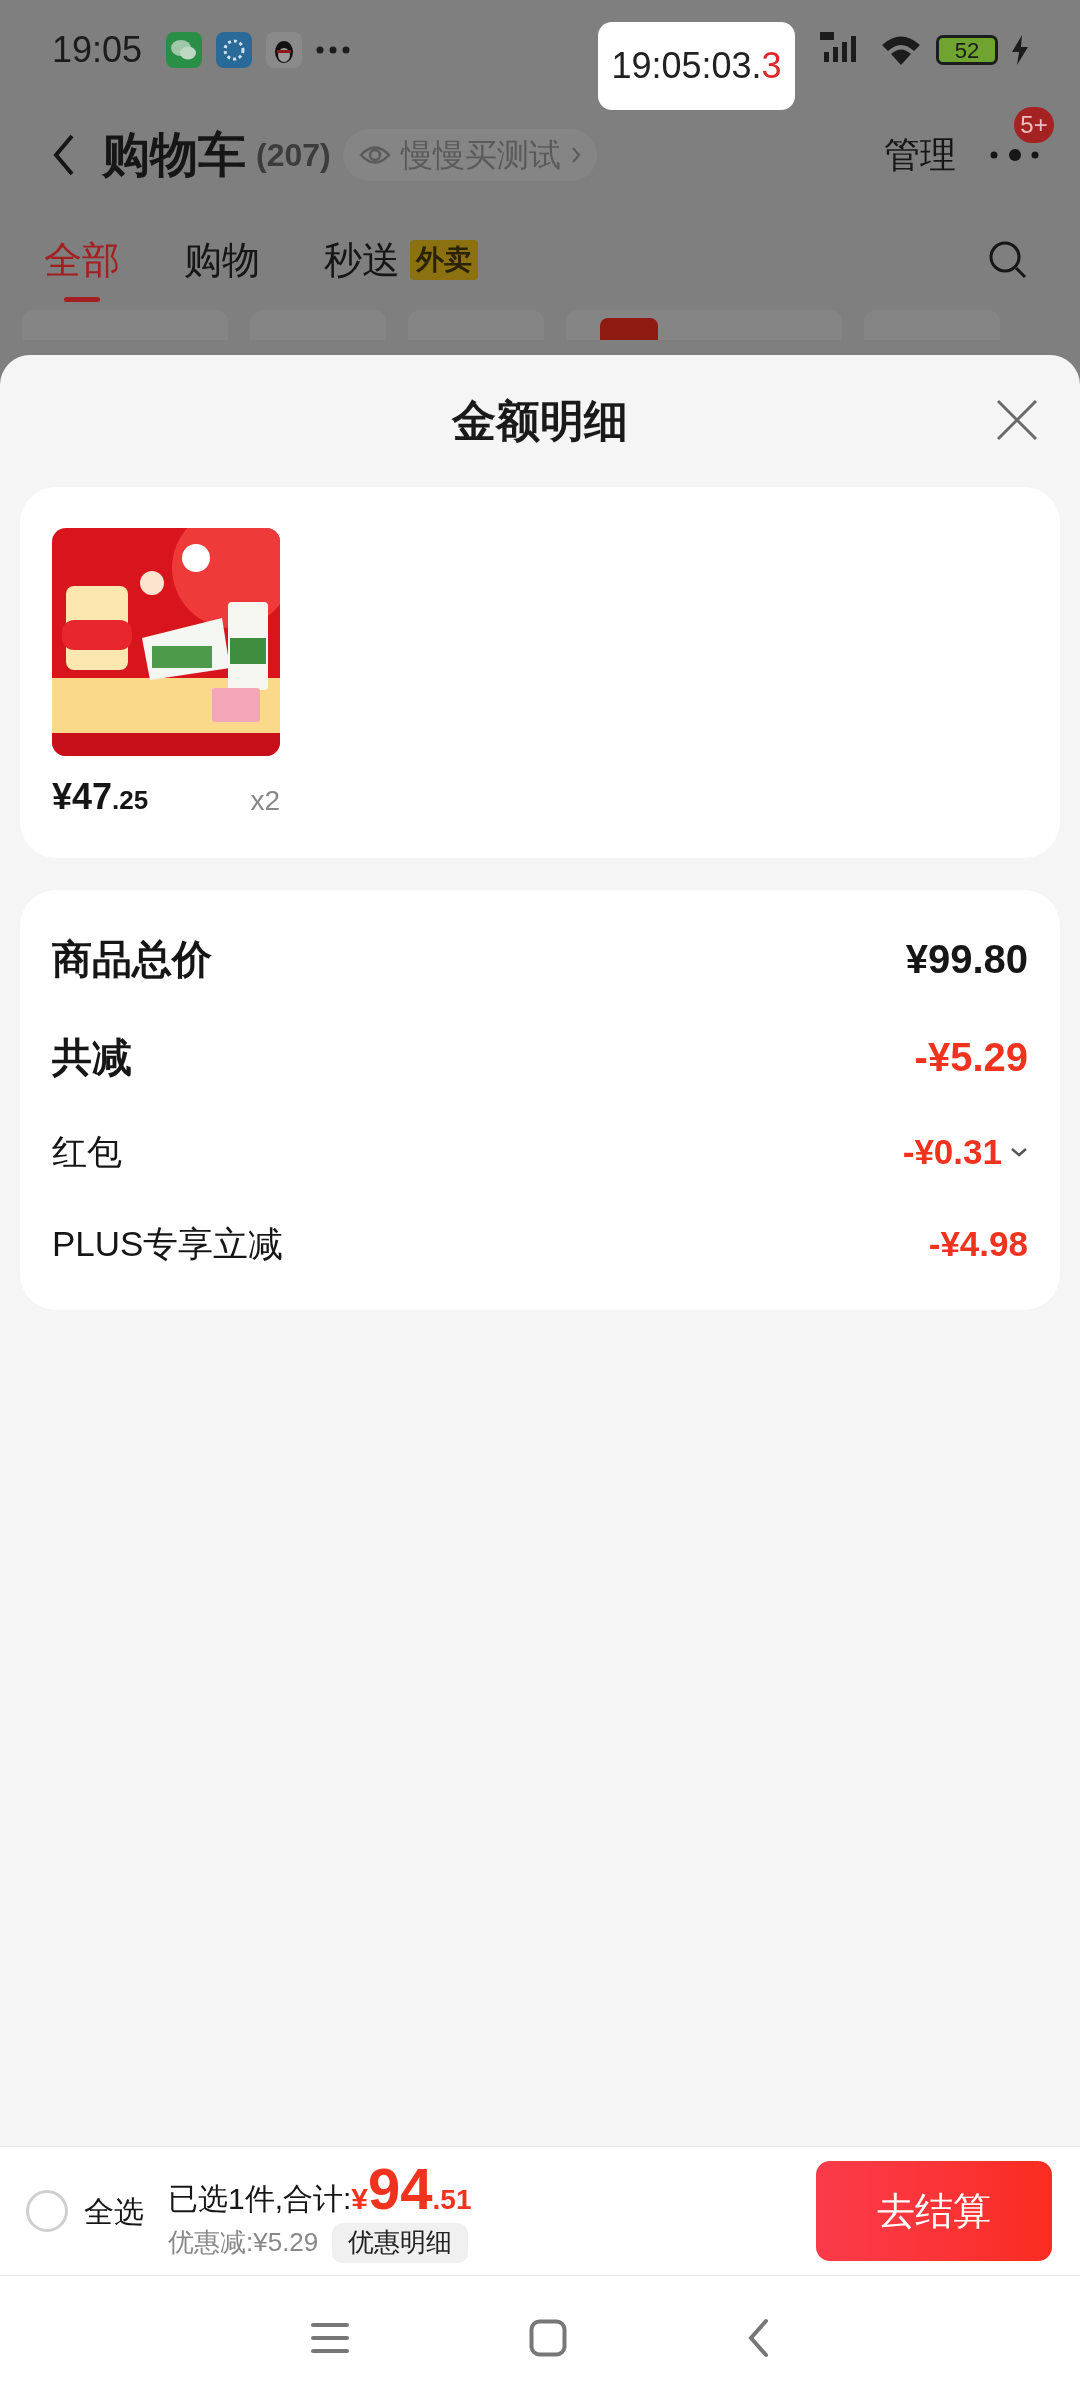 The image size is (1080, 2400). What do you see at coordinates (967, 50) in the screenshot?
I see `battery-indicator: 52` at bounding box center [967, 50].